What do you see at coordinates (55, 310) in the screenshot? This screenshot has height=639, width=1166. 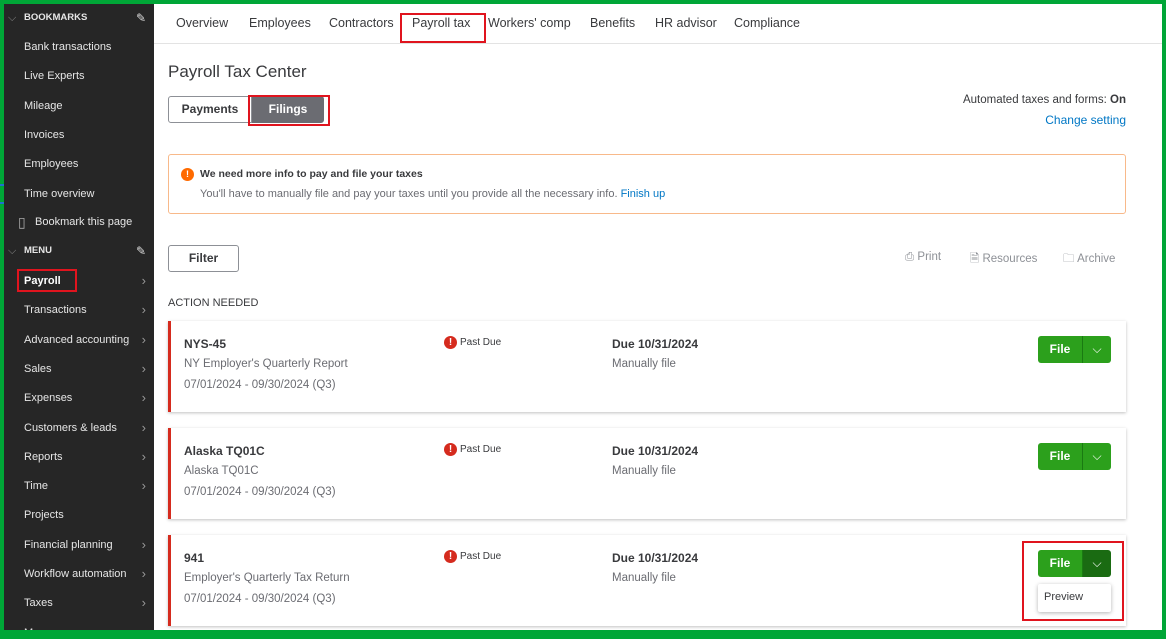 I see `menu-item-label: Transactions` at bounding box center [55, 310].